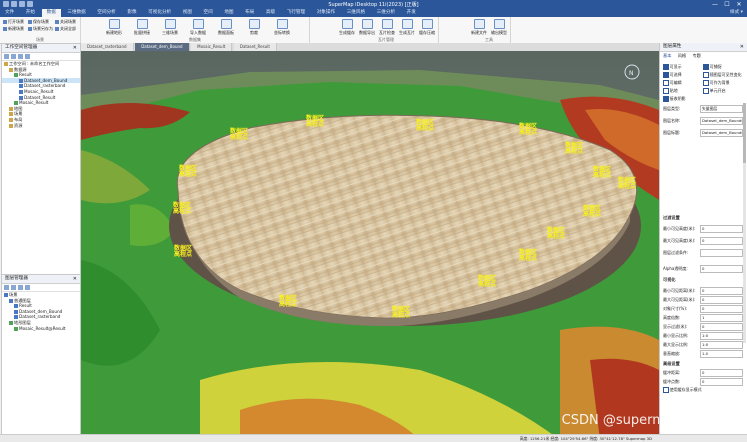 Image resolution: width=747 pixels, height=442 pixels. Describe the element at coordinates (76, 13) in the screenshot. I see `tab-3d-data: 三维数据` at that location.